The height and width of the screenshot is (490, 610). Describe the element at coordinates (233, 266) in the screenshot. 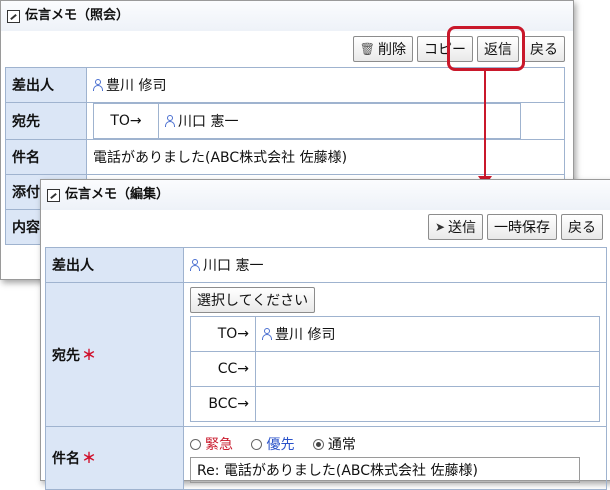

I see `sender-name: 川口 憲一` at that location.